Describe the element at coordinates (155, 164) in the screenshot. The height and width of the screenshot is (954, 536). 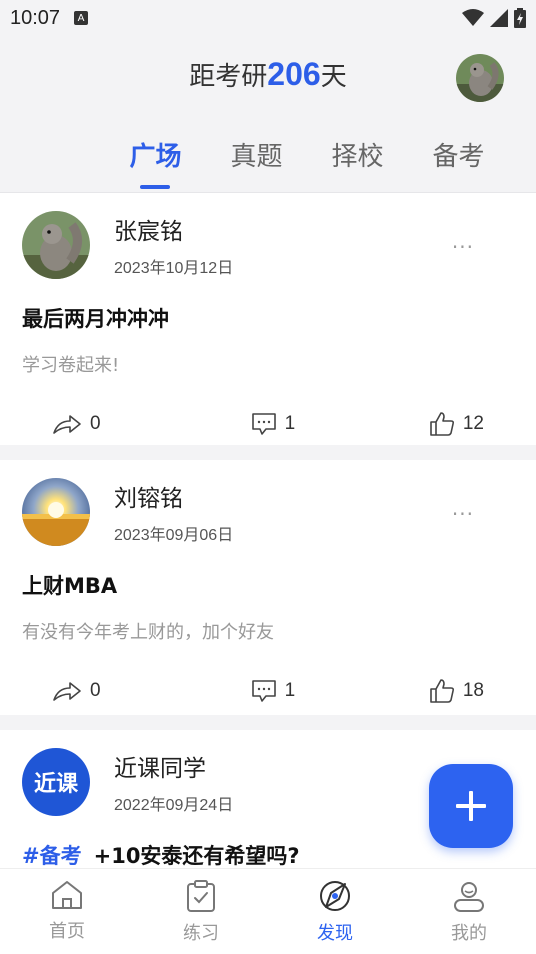
I see `tab-square: 广场` at that location.